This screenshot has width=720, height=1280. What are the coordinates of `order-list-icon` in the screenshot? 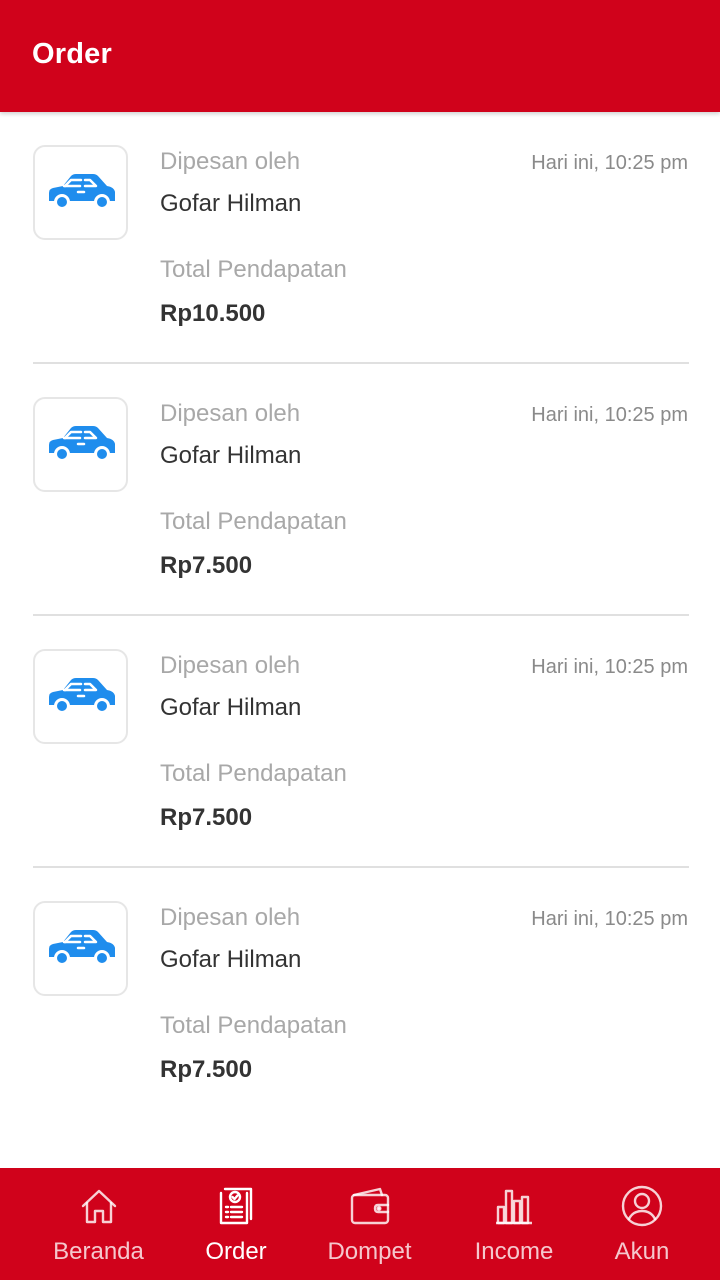 It's located at (236, 1206).